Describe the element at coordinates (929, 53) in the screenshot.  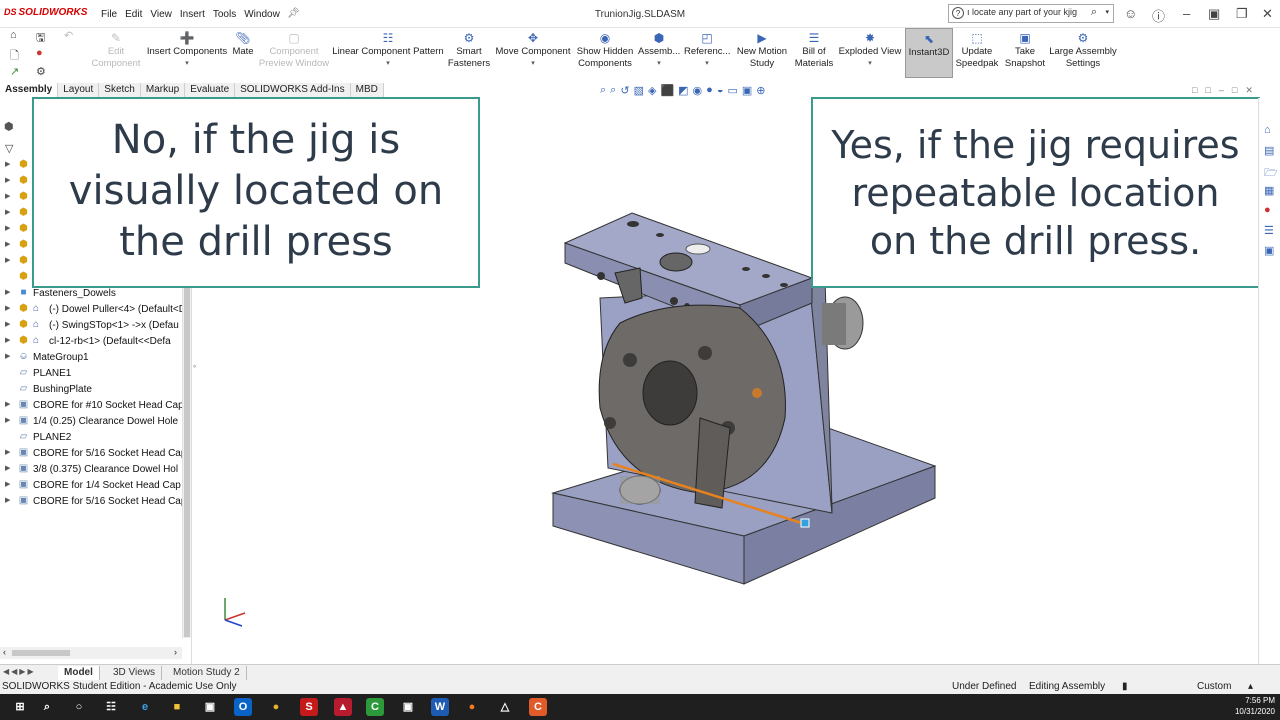
I see `instant3d-toggle: ⬉ Instant3D` at that location.